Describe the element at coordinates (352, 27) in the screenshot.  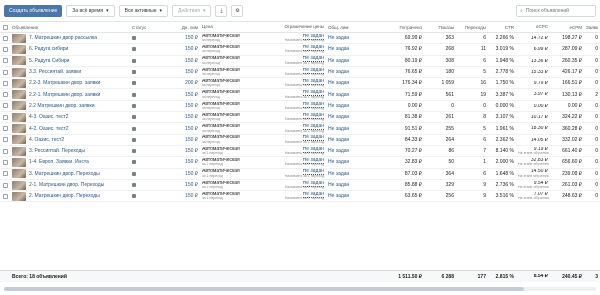
I see `col-total: Общ. лим` at that location.